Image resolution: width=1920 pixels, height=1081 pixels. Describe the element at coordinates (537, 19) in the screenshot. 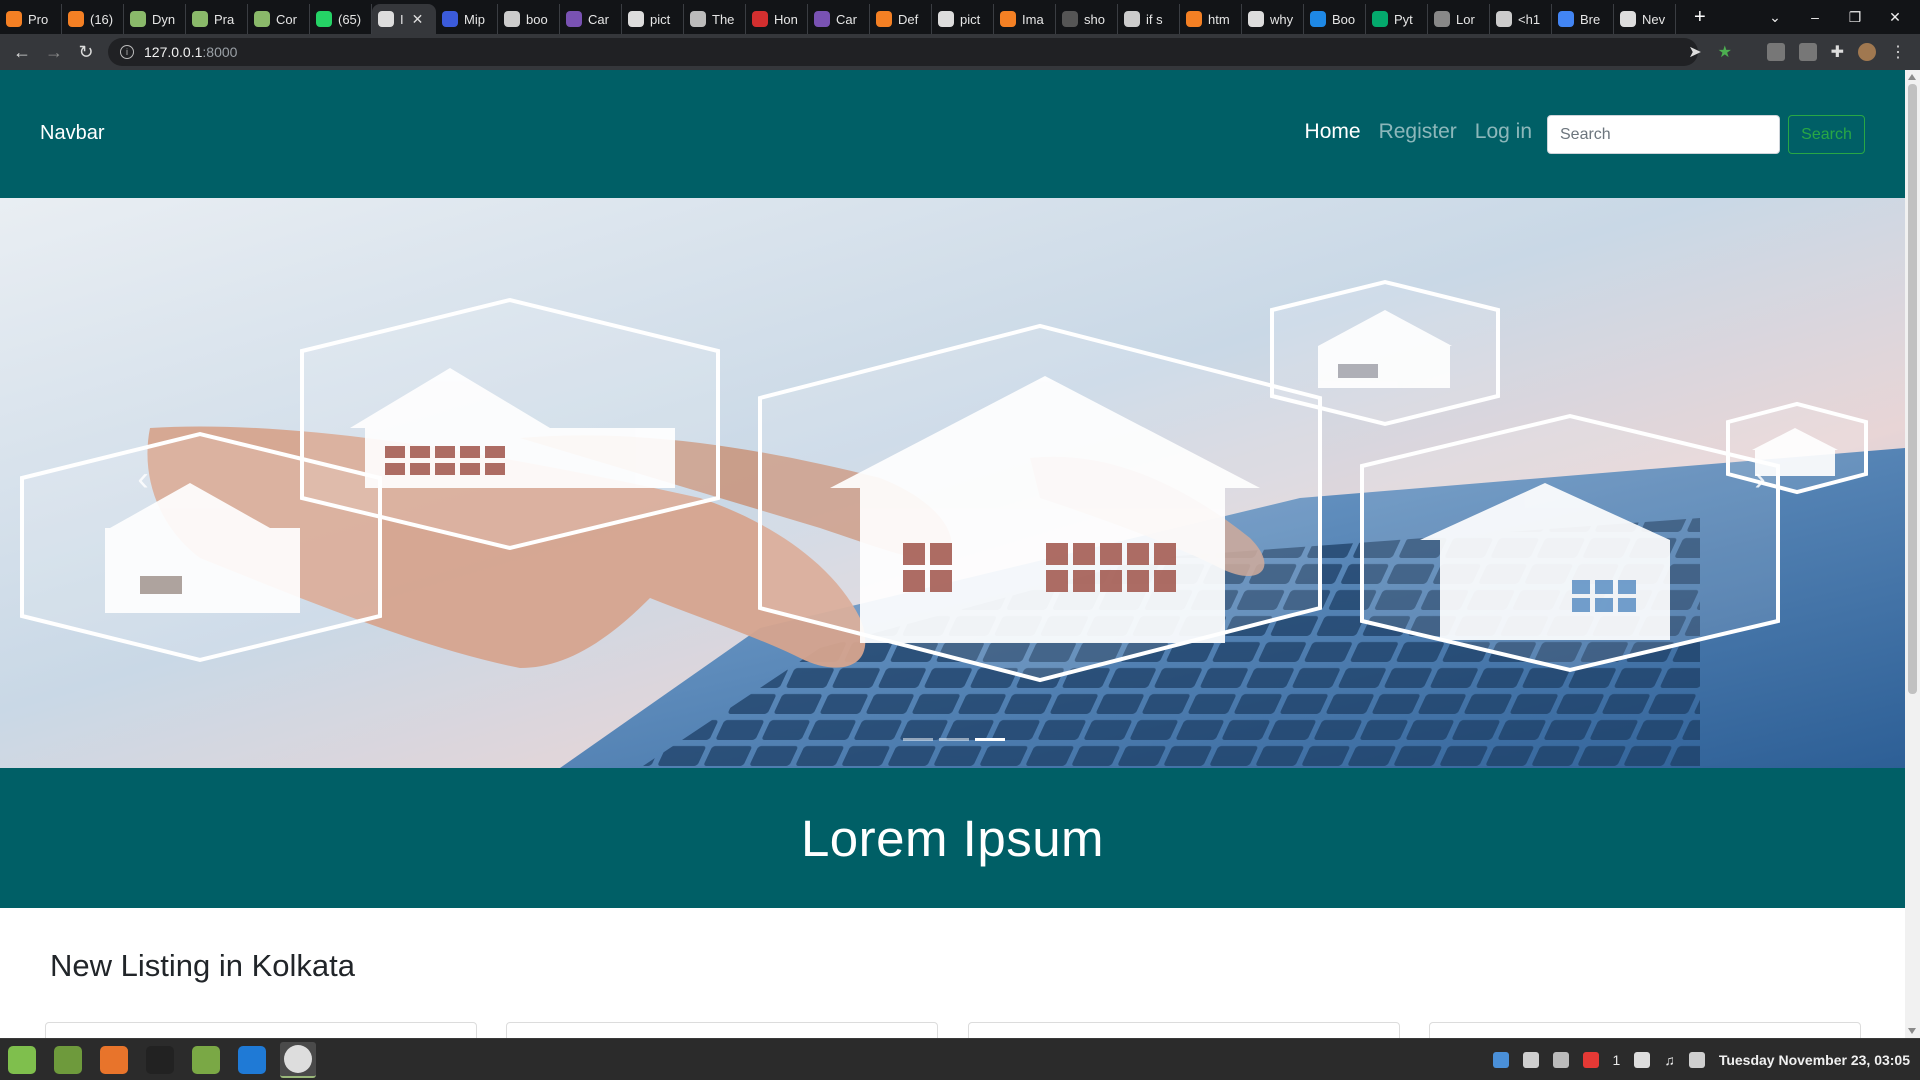

I see `tab-title: boo` at that location.